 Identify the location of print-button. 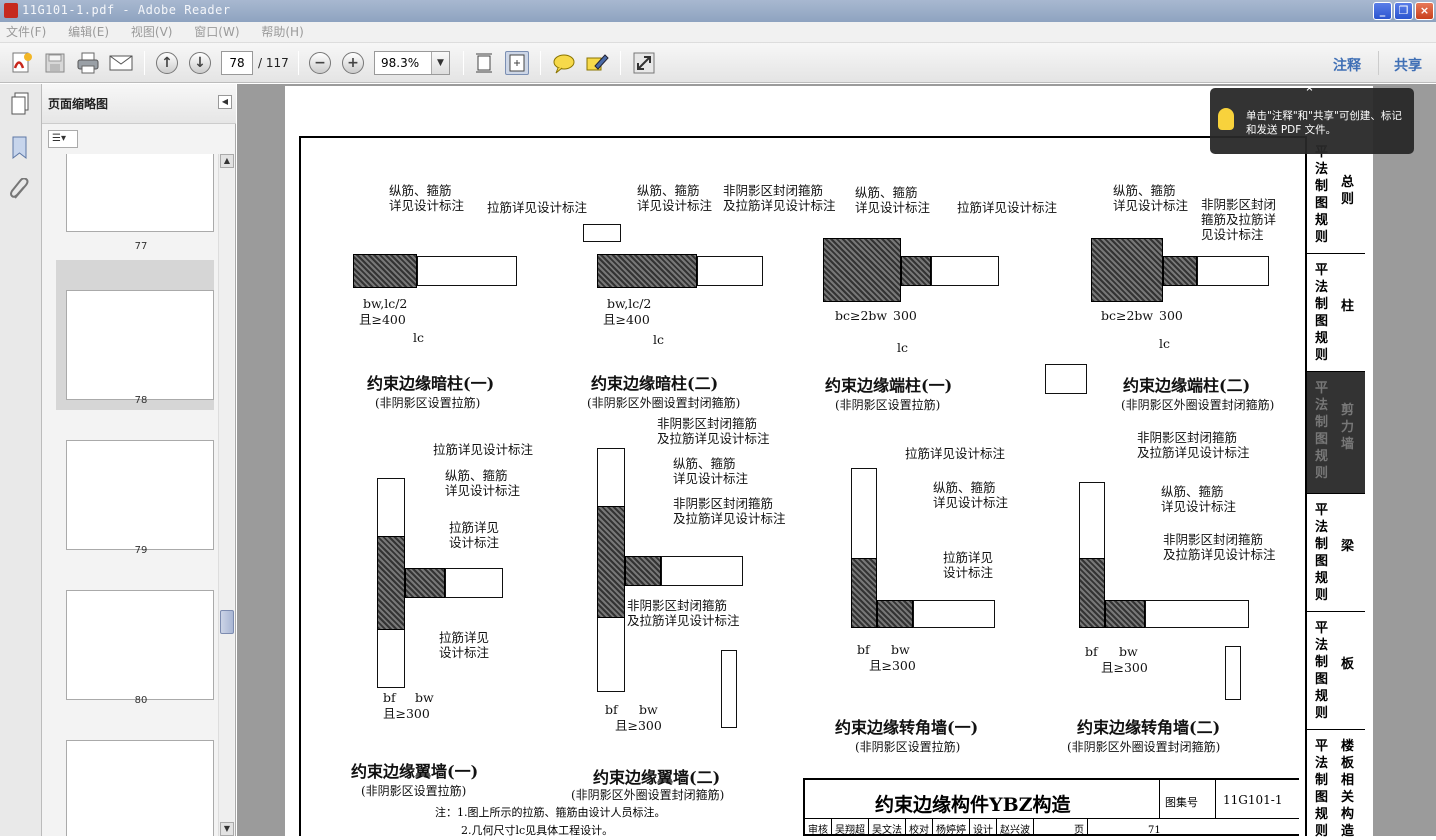
(88, 63).